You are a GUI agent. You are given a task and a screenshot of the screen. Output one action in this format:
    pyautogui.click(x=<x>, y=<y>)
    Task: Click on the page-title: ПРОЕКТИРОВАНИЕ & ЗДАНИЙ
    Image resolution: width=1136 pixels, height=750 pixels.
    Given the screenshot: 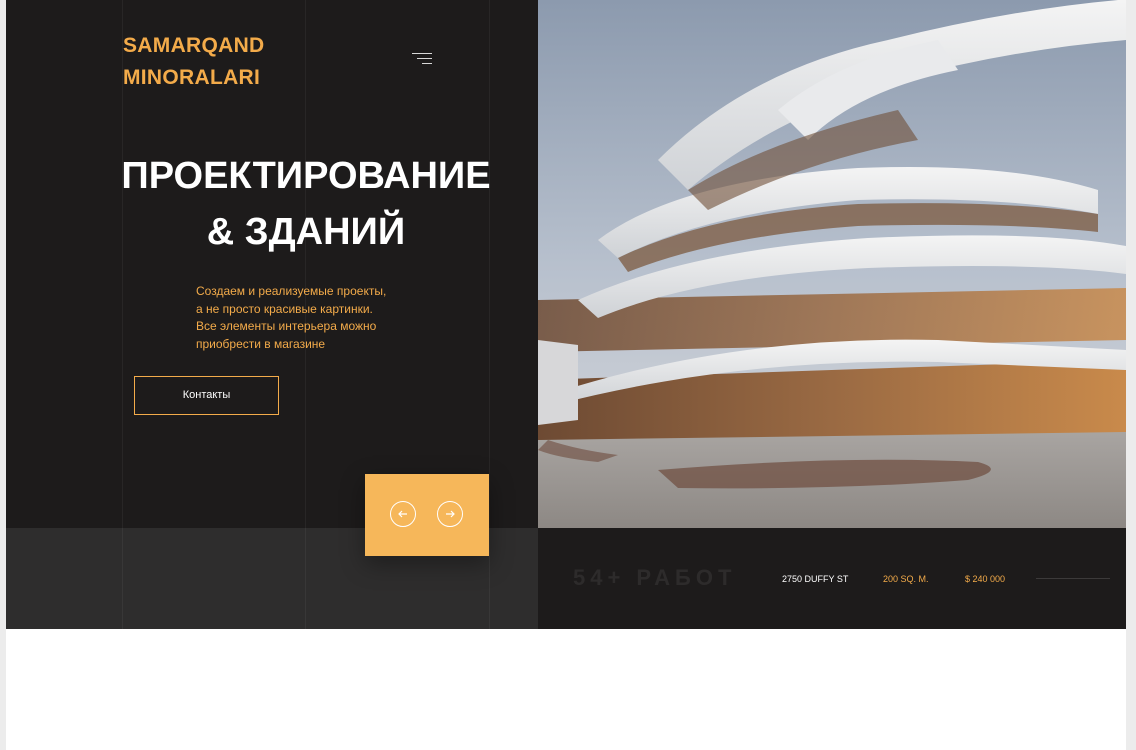 What is the action you would take?
    pyautogui.click(x=306, y=204)
    